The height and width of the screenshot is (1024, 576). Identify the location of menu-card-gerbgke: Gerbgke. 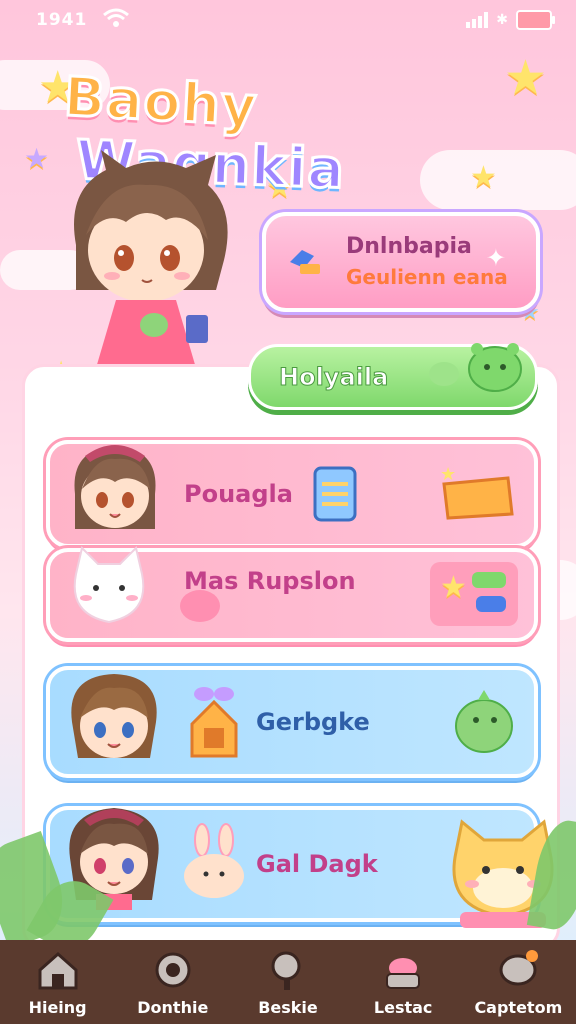
(292, 722).